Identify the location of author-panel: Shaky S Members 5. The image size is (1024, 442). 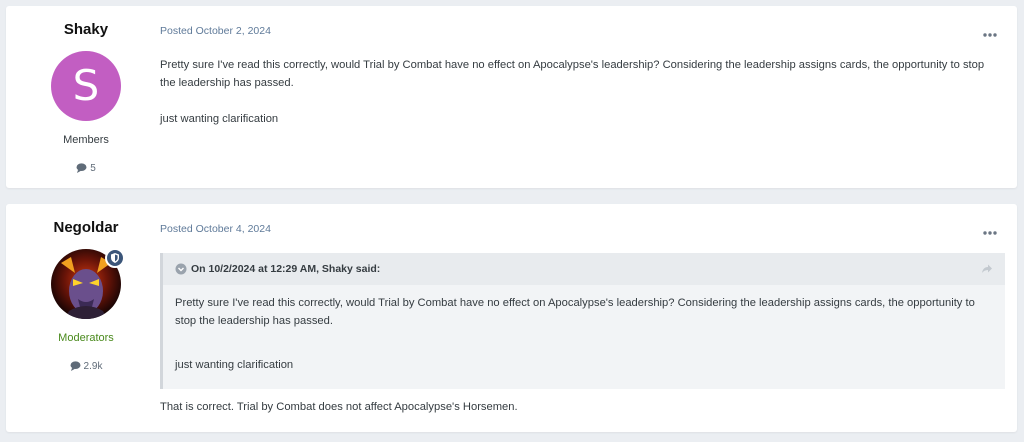
(86, 90).